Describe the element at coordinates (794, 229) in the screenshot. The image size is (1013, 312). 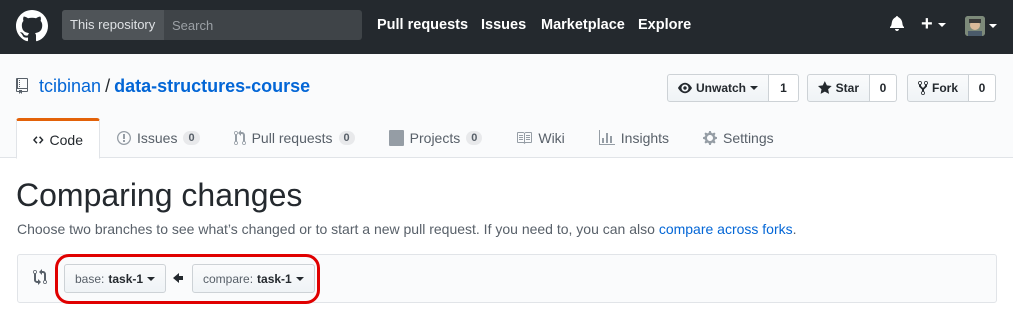
I see `description-period: .` at that location.